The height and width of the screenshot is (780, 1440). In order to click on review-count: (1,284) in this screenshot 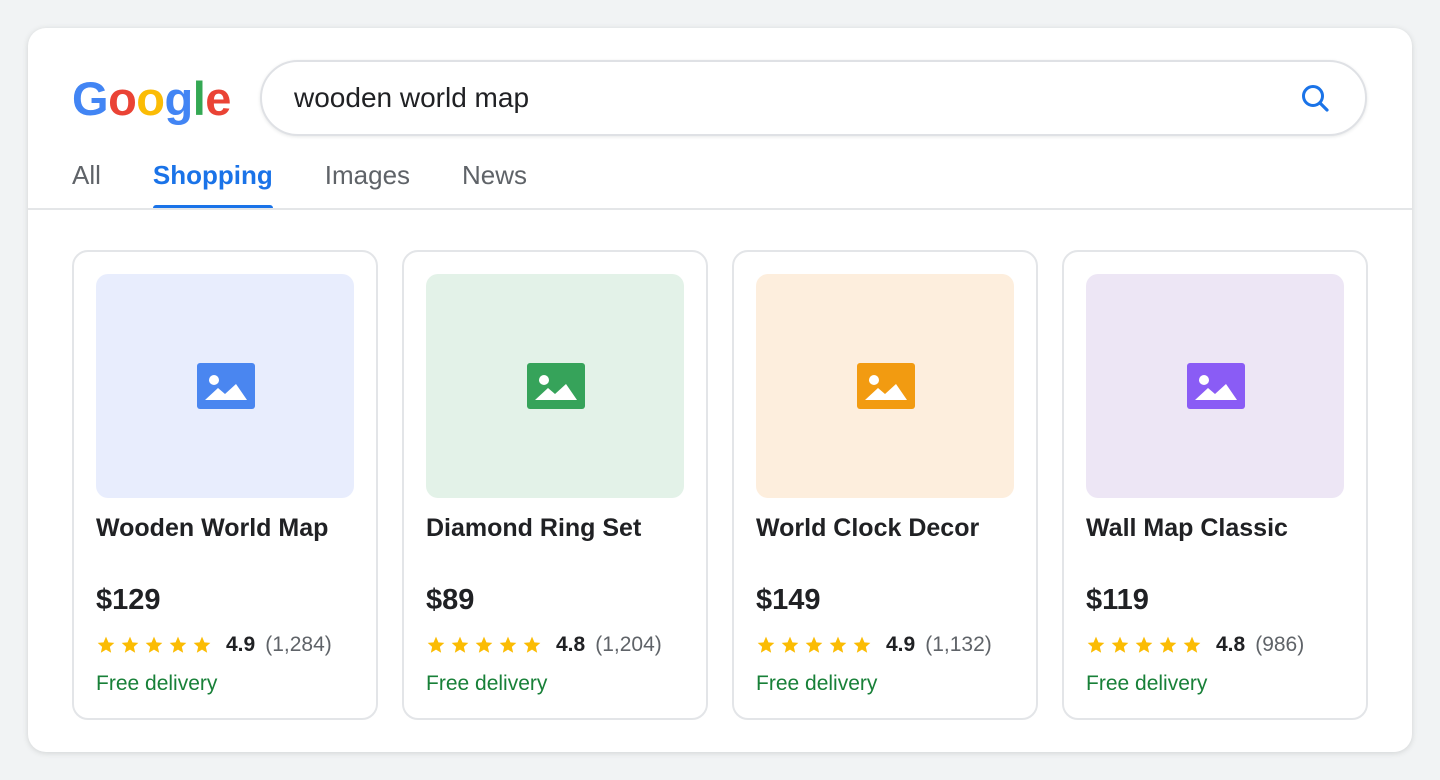, I will do `click(298, 644)`.